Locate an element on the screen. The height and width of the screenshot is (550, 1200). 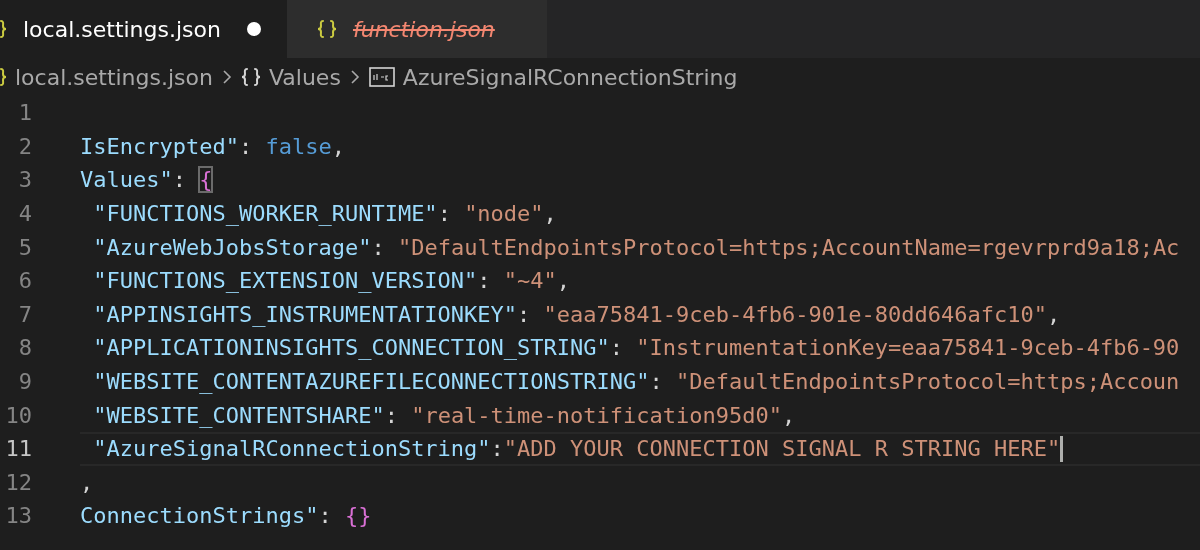
boolean-value: false is located at coordinates (298, 146).